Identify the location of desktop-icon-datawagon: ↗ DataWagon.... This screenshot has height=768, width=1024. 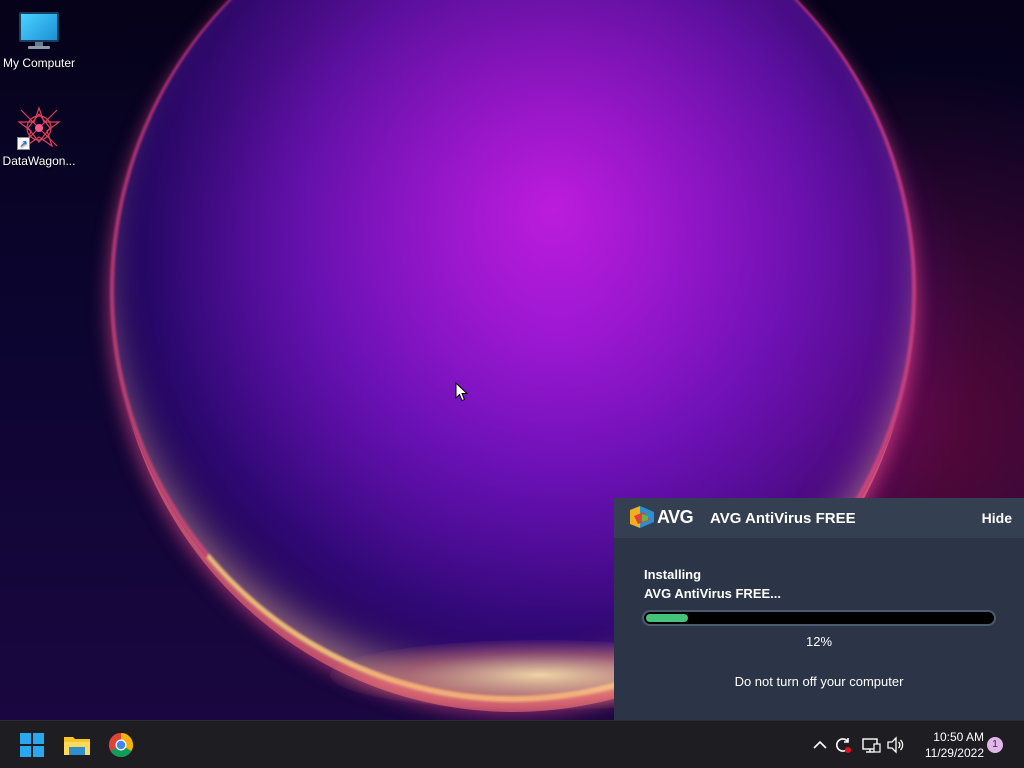
(39, 137).